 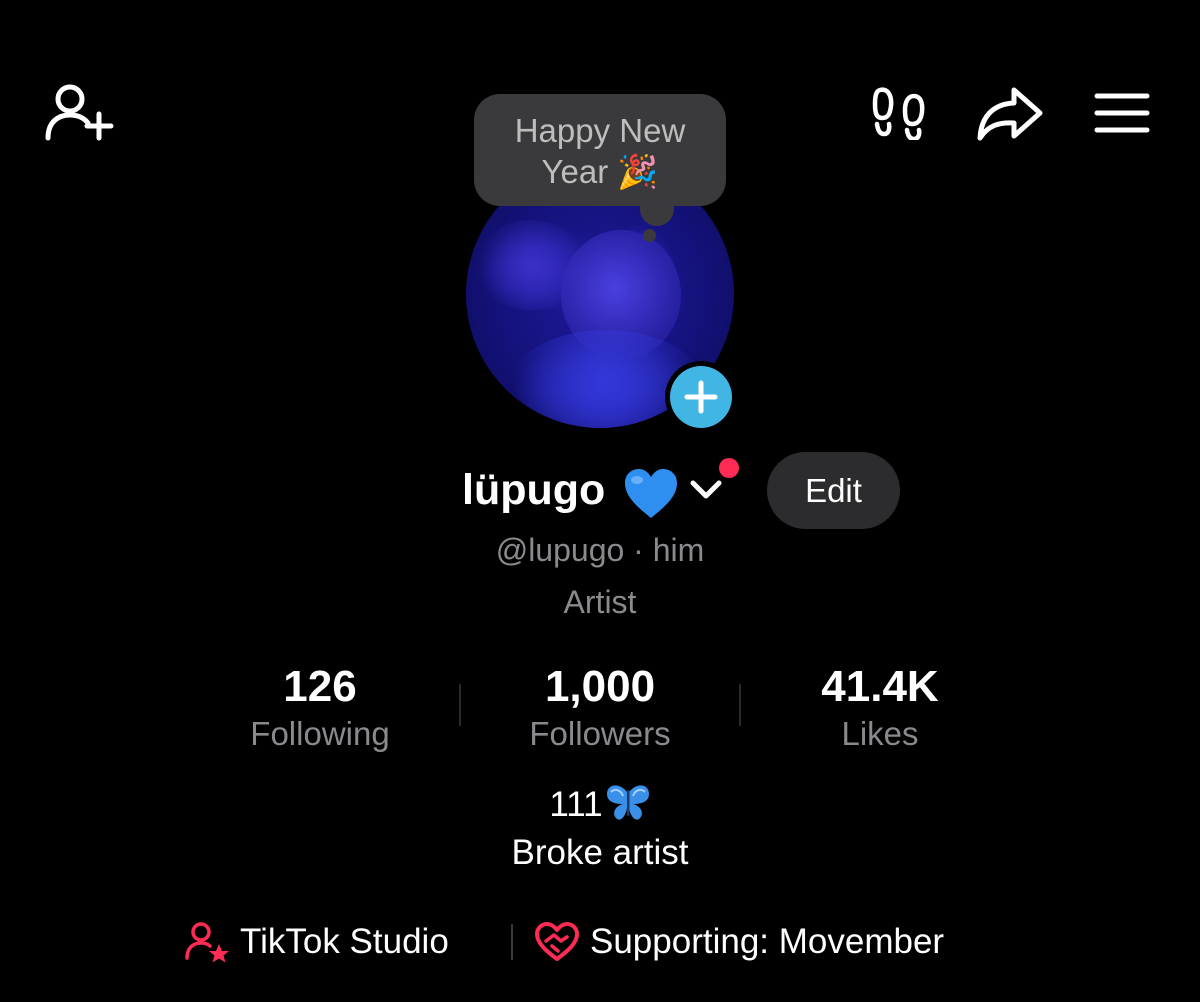 I want to click on person-plus-icon, so click(x=79, y=112).